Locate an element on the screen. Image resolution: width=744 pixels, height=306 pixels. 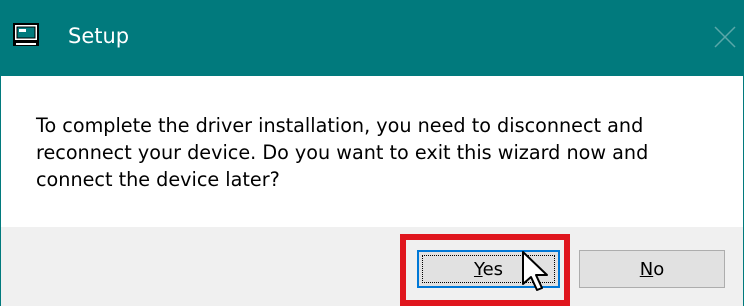
no-button: No is located at coordinates (652, 269).